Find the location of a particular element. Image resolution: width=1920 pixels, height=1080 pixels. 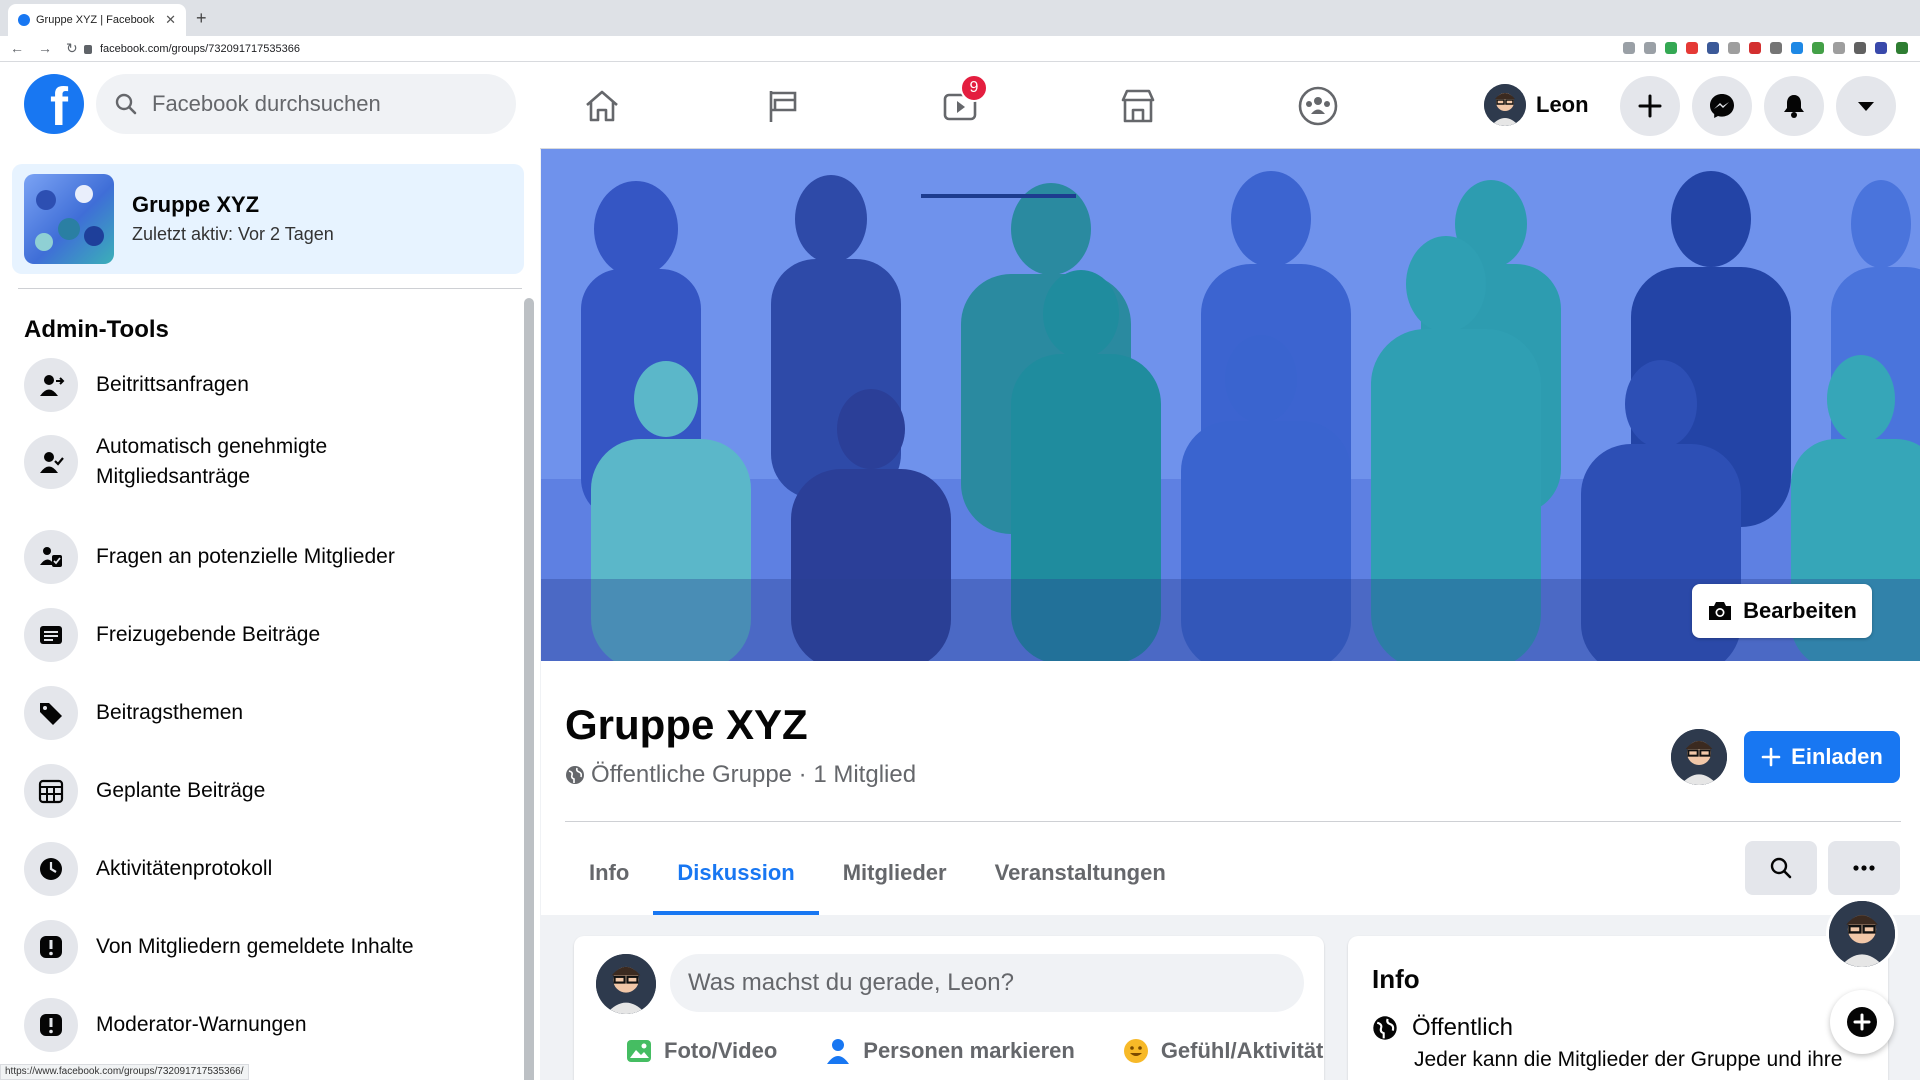

store-icon is located at coordinates (1138, 106).